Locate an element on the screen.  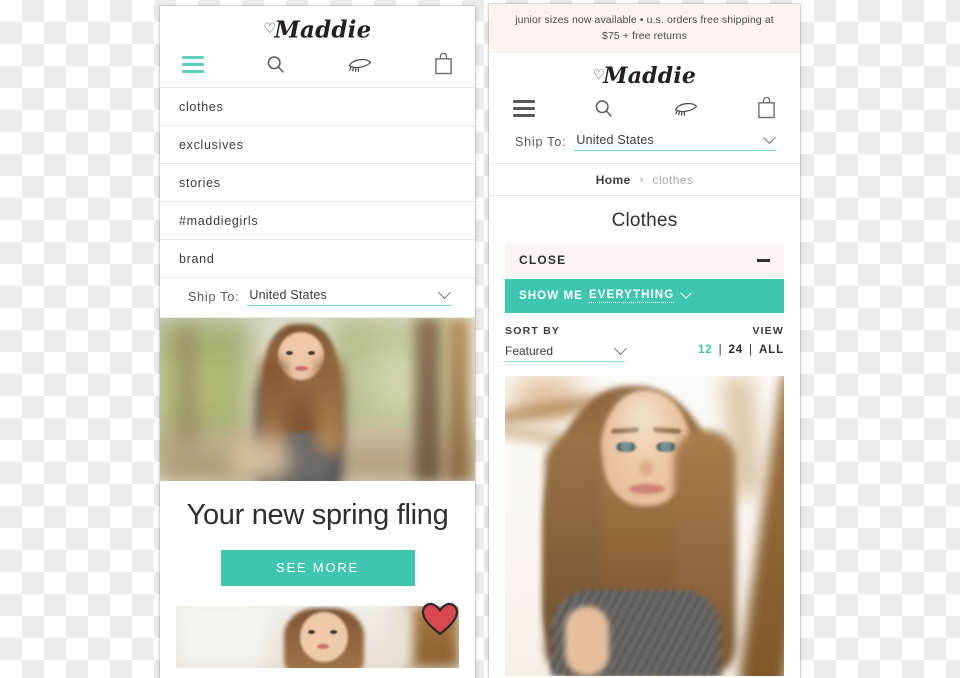
menu-item-maddiegirls: #maddiegirls is located at coordinates (317, 221).